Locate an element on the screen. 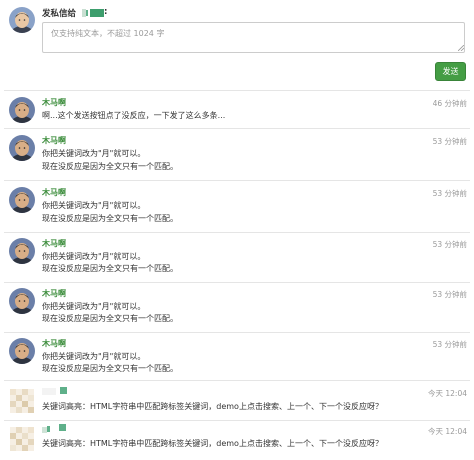 This screenshot has width=474, height=460. compose-title-colon: : is located at coordinates (106, 12).